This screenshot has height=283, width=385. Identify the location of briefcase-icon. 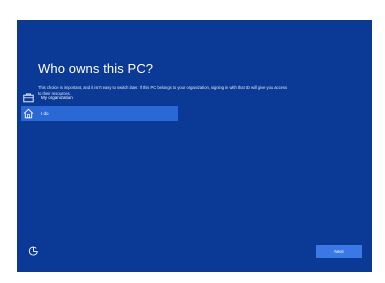
(28, 97).